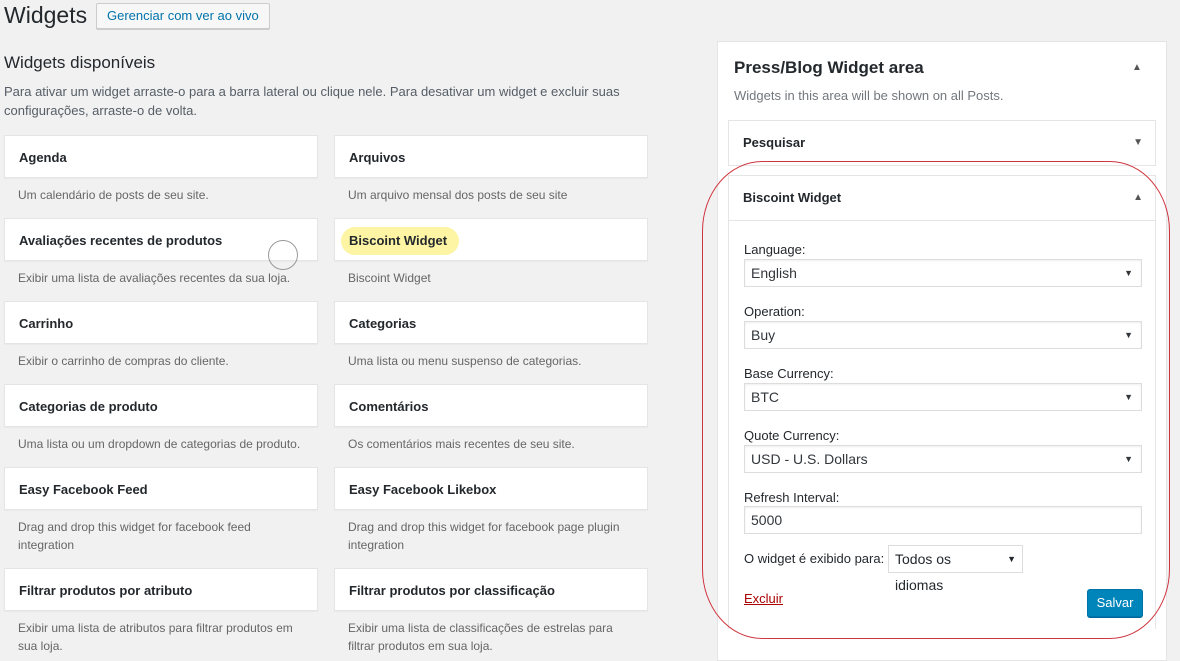  Describe the element at coordinates (943, 335) in the screenshot. I see `operation-select: Buy ▼` at that location.